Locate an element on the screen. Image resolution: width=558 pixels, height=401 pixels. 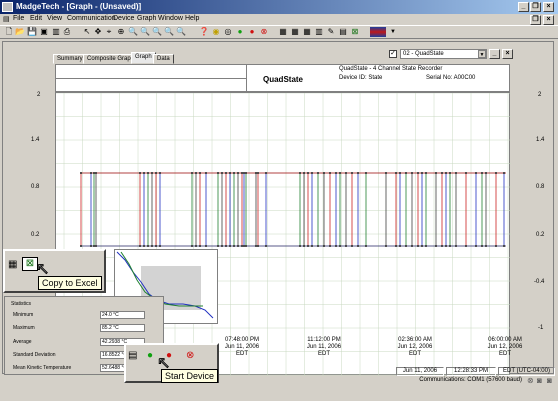
stop-device-icon: ⊗ is located at coordinates (190, 355).